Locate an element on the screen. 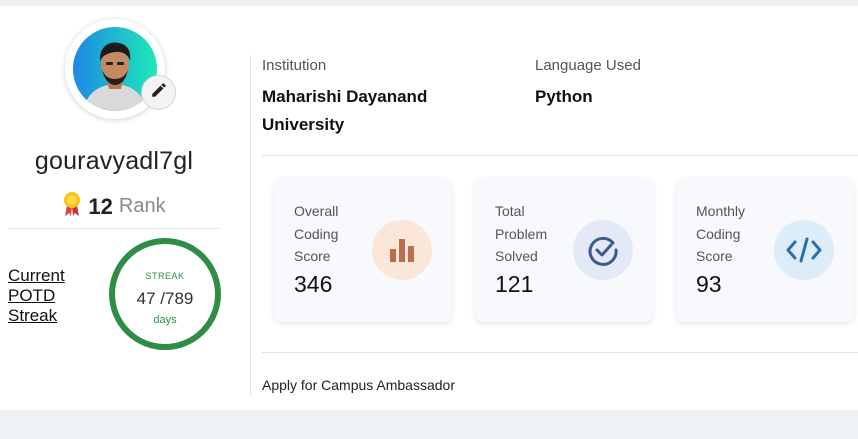 This screenshot has height=439, width=858. overall-score-card: Overall Coding Score 346 is located at coordinates (363, 250).